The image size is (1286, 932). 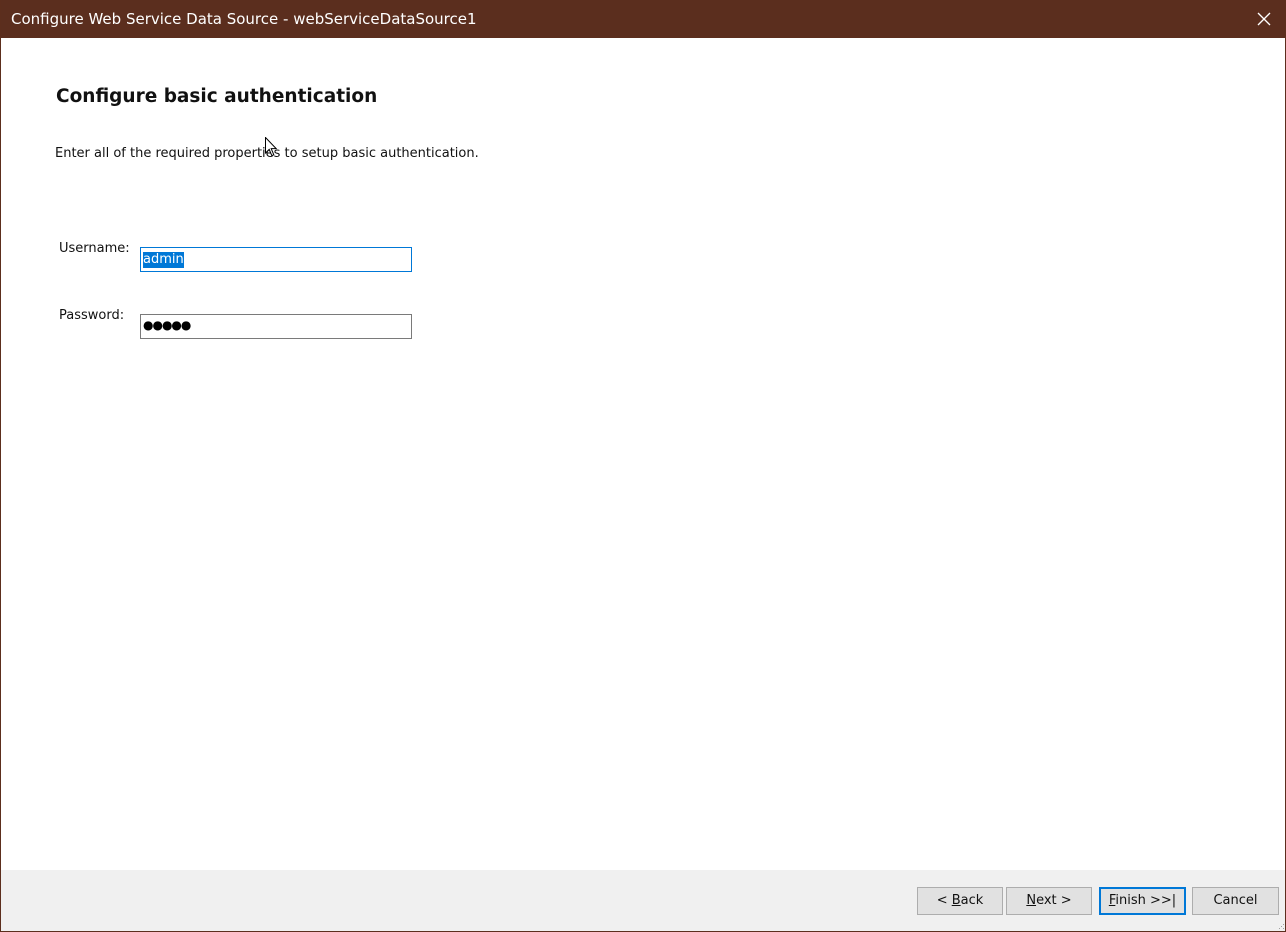 I want to click on close-icon, so click(x=1264, y=19).